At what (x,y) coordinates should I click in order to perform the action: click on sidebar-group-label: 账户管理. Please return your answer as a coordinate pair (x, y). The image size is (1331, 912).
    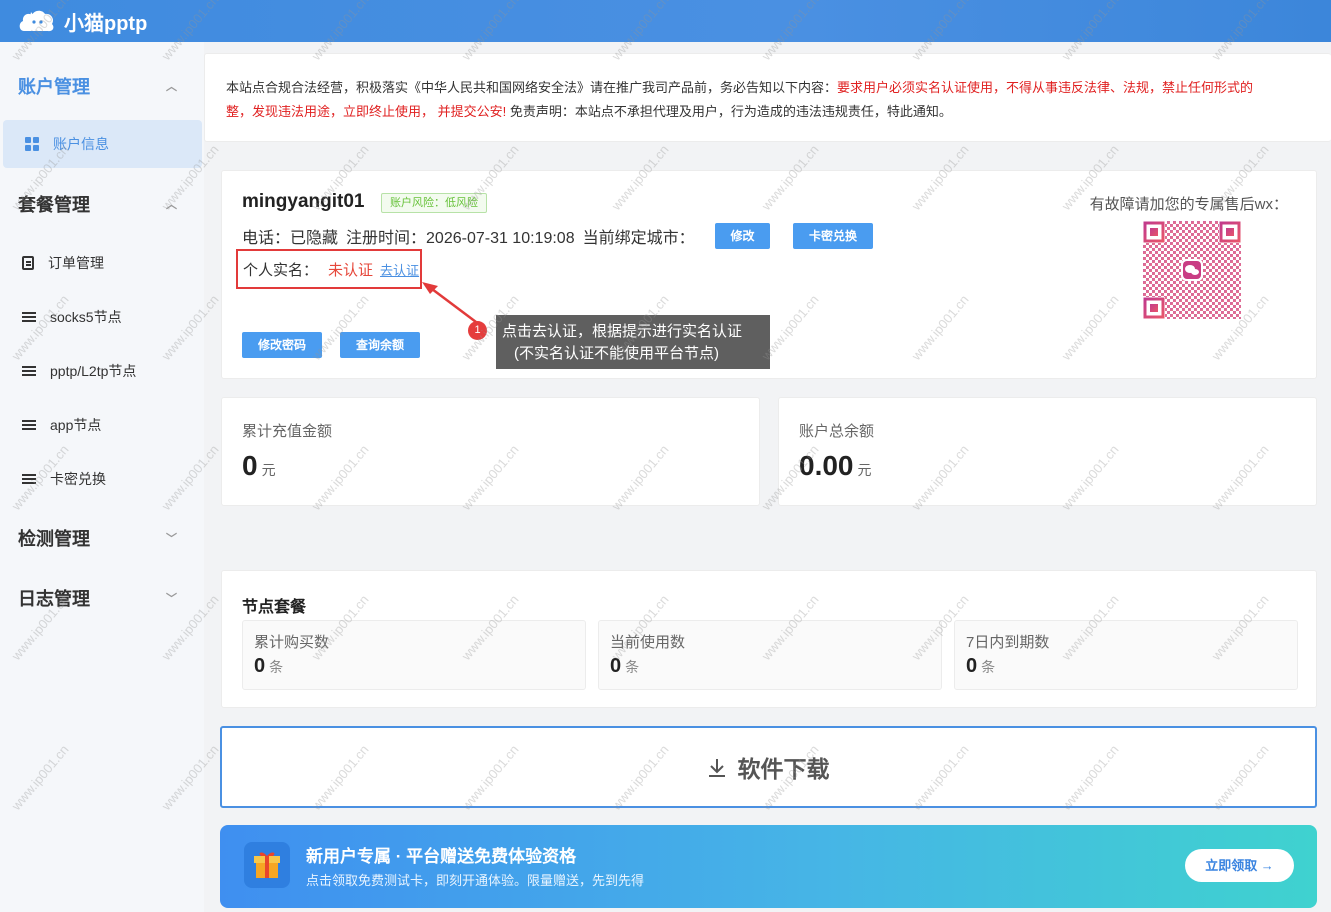
    Looking at the image, I should click on (54, 87).